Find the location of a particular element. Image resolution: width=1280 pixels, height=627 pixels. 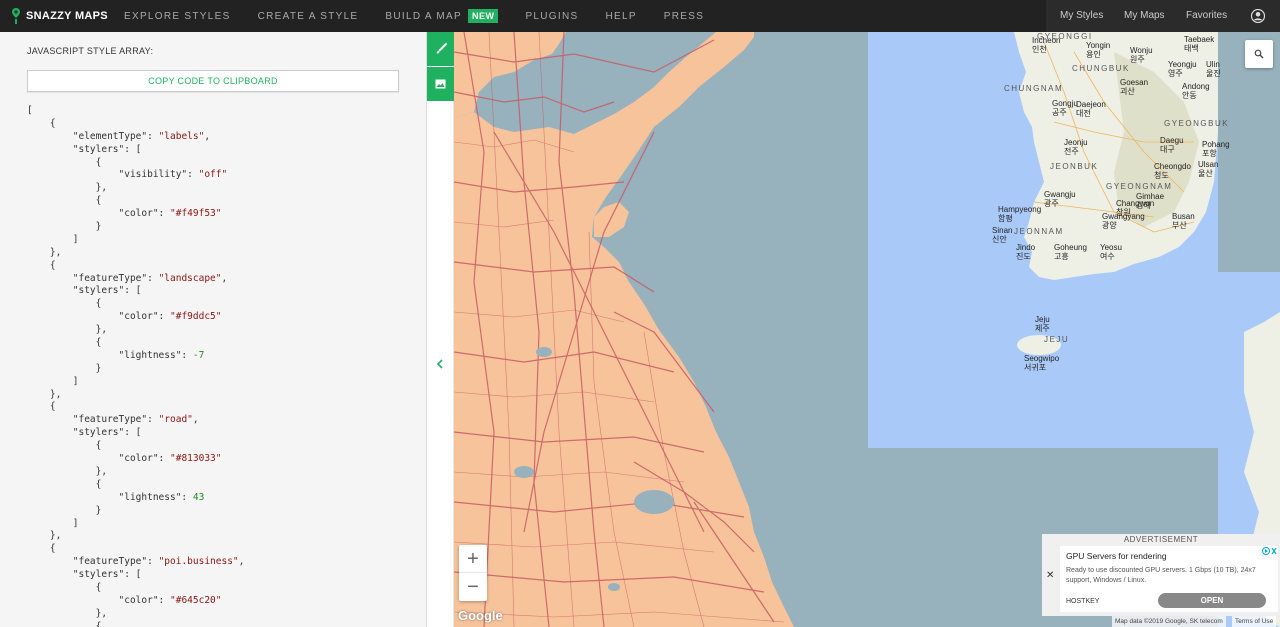

ad-close-icon: ✕ is located at coordinates (1050, 575).